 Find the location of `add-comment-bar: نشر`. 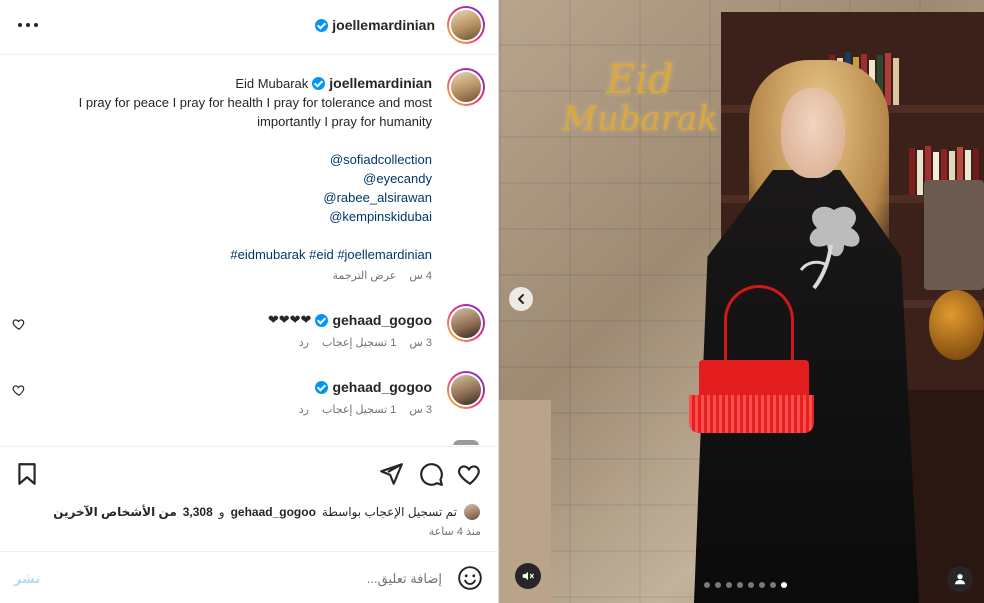

add-comment-bar: نشر is located at coordinates (249, 577).